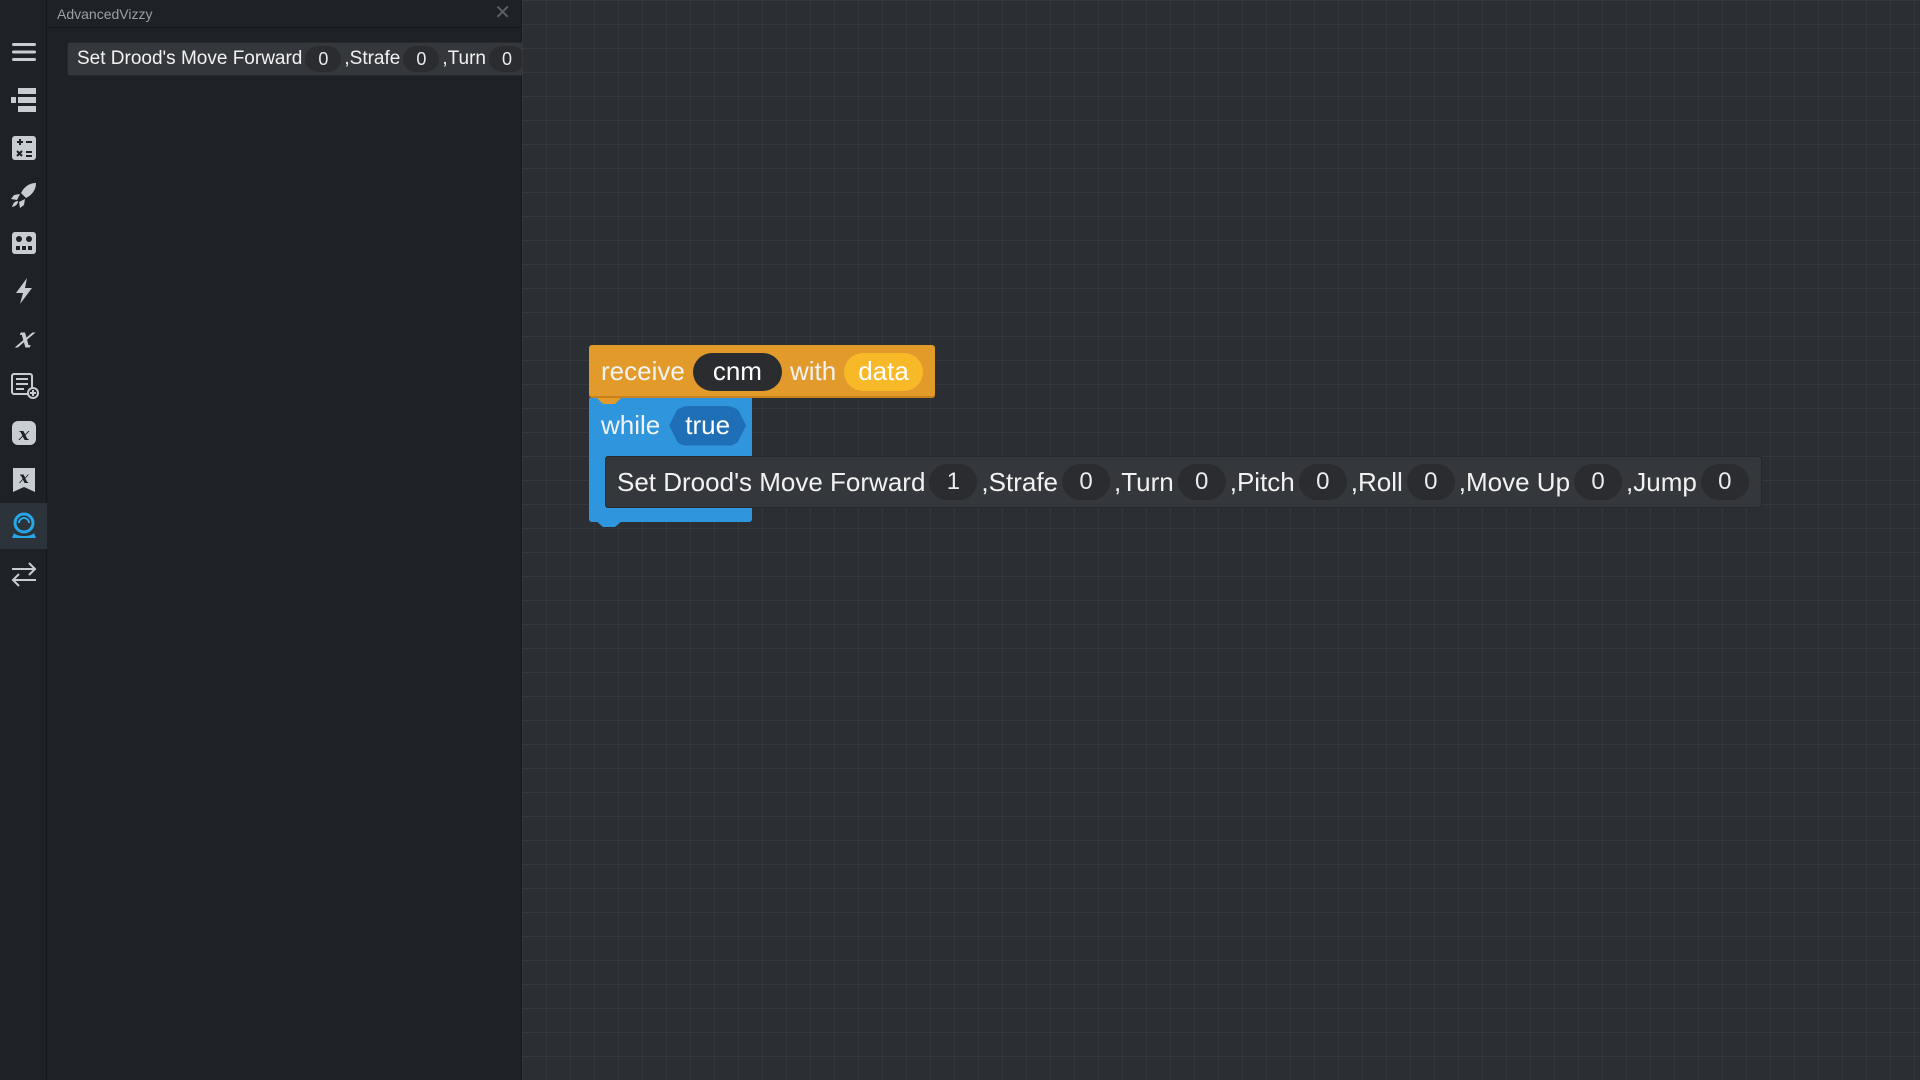 The image size is (1920, 1080). What do you see at coordinates (1661, 481) in the screenshot?
I see `jump-label: ,Jump` at bounding box center [1661, 481].